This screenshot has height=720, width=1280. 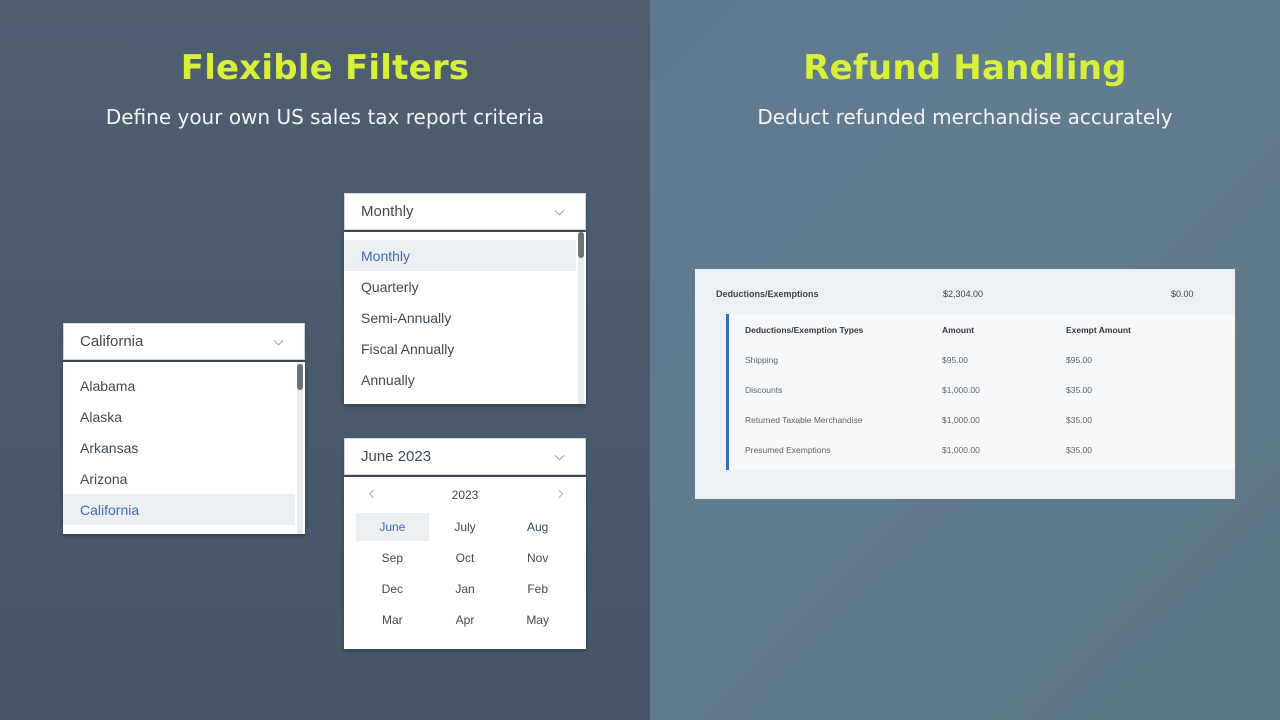 What do you see at coordinates (804, 420) in the screenshot?
I see `table-cell: Returned Taxable Merchandise` at bounding box center [804, 420].